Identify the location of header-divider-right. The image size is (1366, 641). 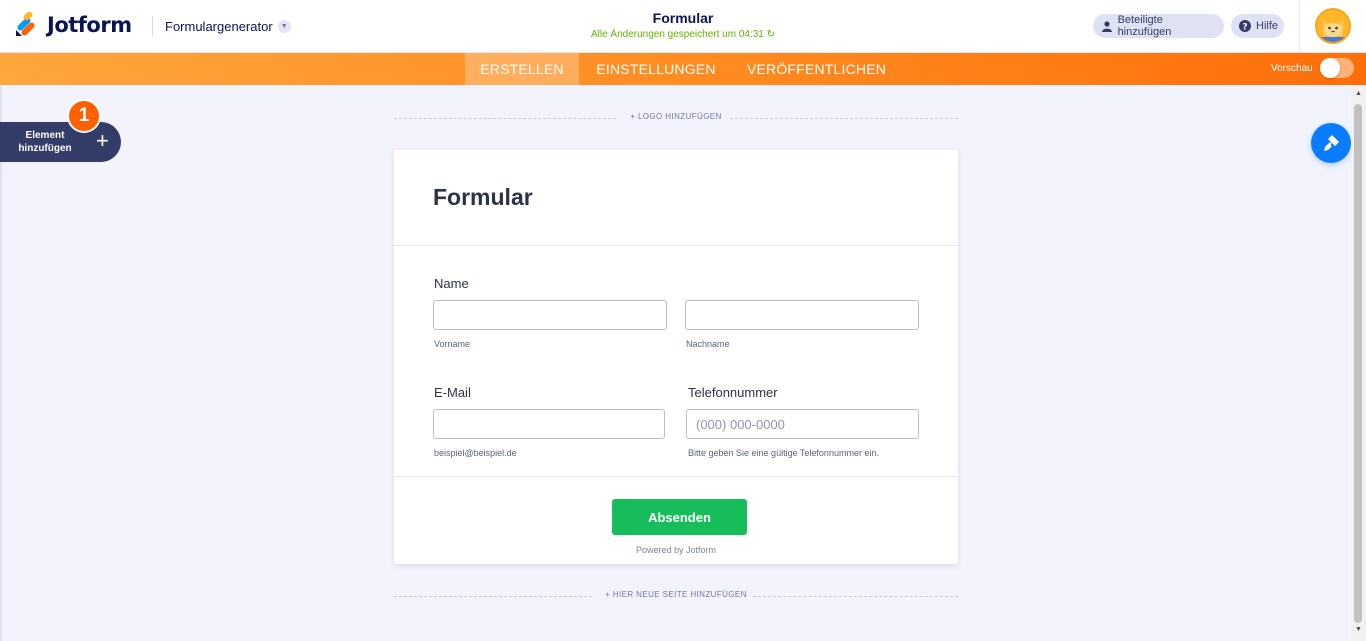
(1299, 26).